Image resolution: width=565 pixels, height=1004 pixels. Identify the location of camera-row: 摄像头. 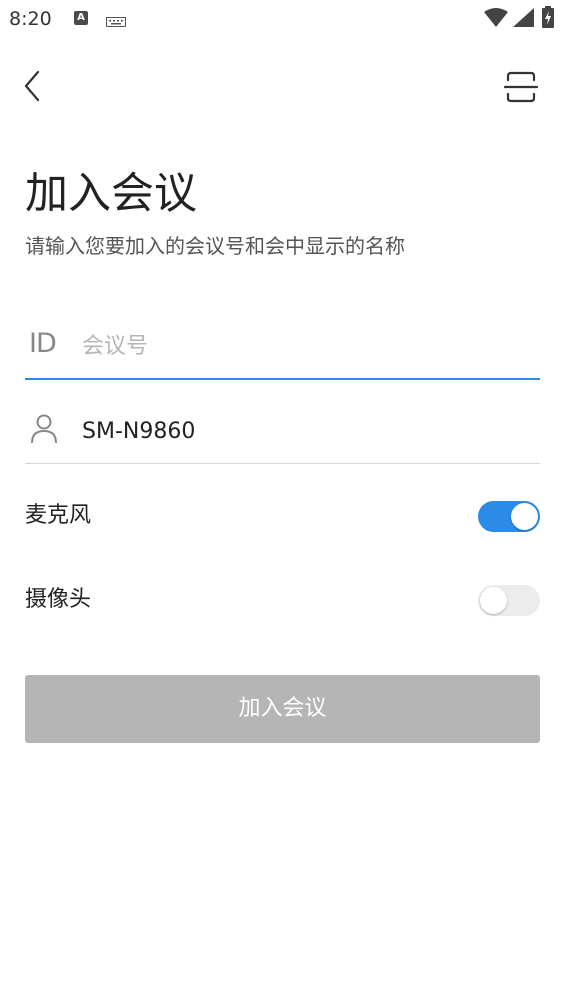
(282, 601).